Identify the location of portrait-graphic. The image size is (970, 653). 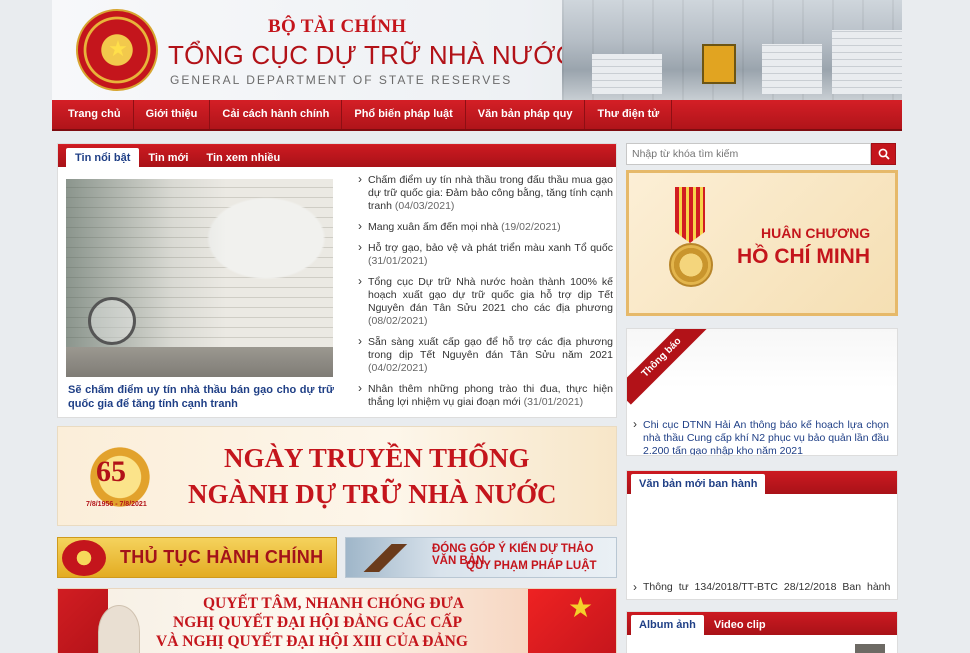
(119, 629).